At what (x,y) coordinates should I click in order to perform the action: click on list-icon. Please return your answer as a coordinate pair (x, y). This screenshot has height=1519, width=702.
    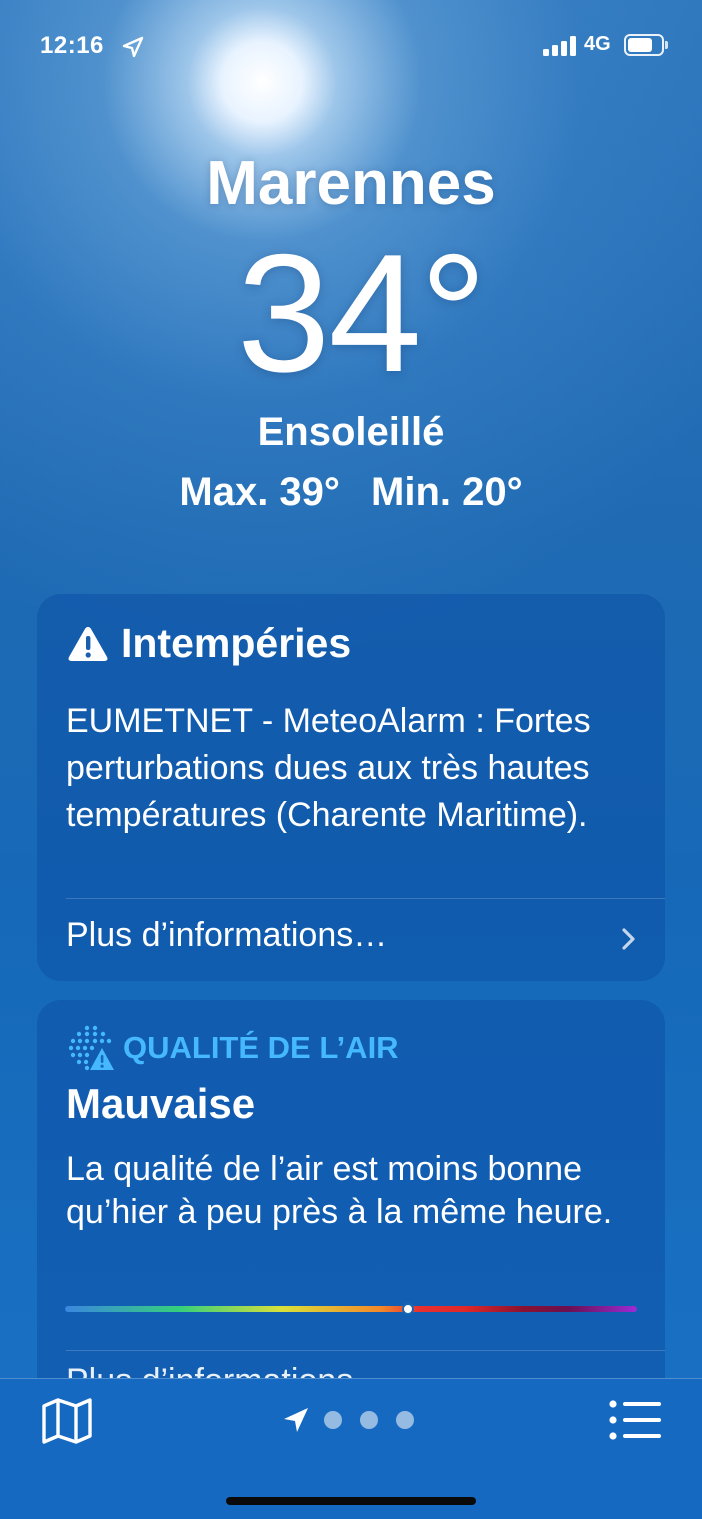
    Looking at the image, I should click on (635, 1420).